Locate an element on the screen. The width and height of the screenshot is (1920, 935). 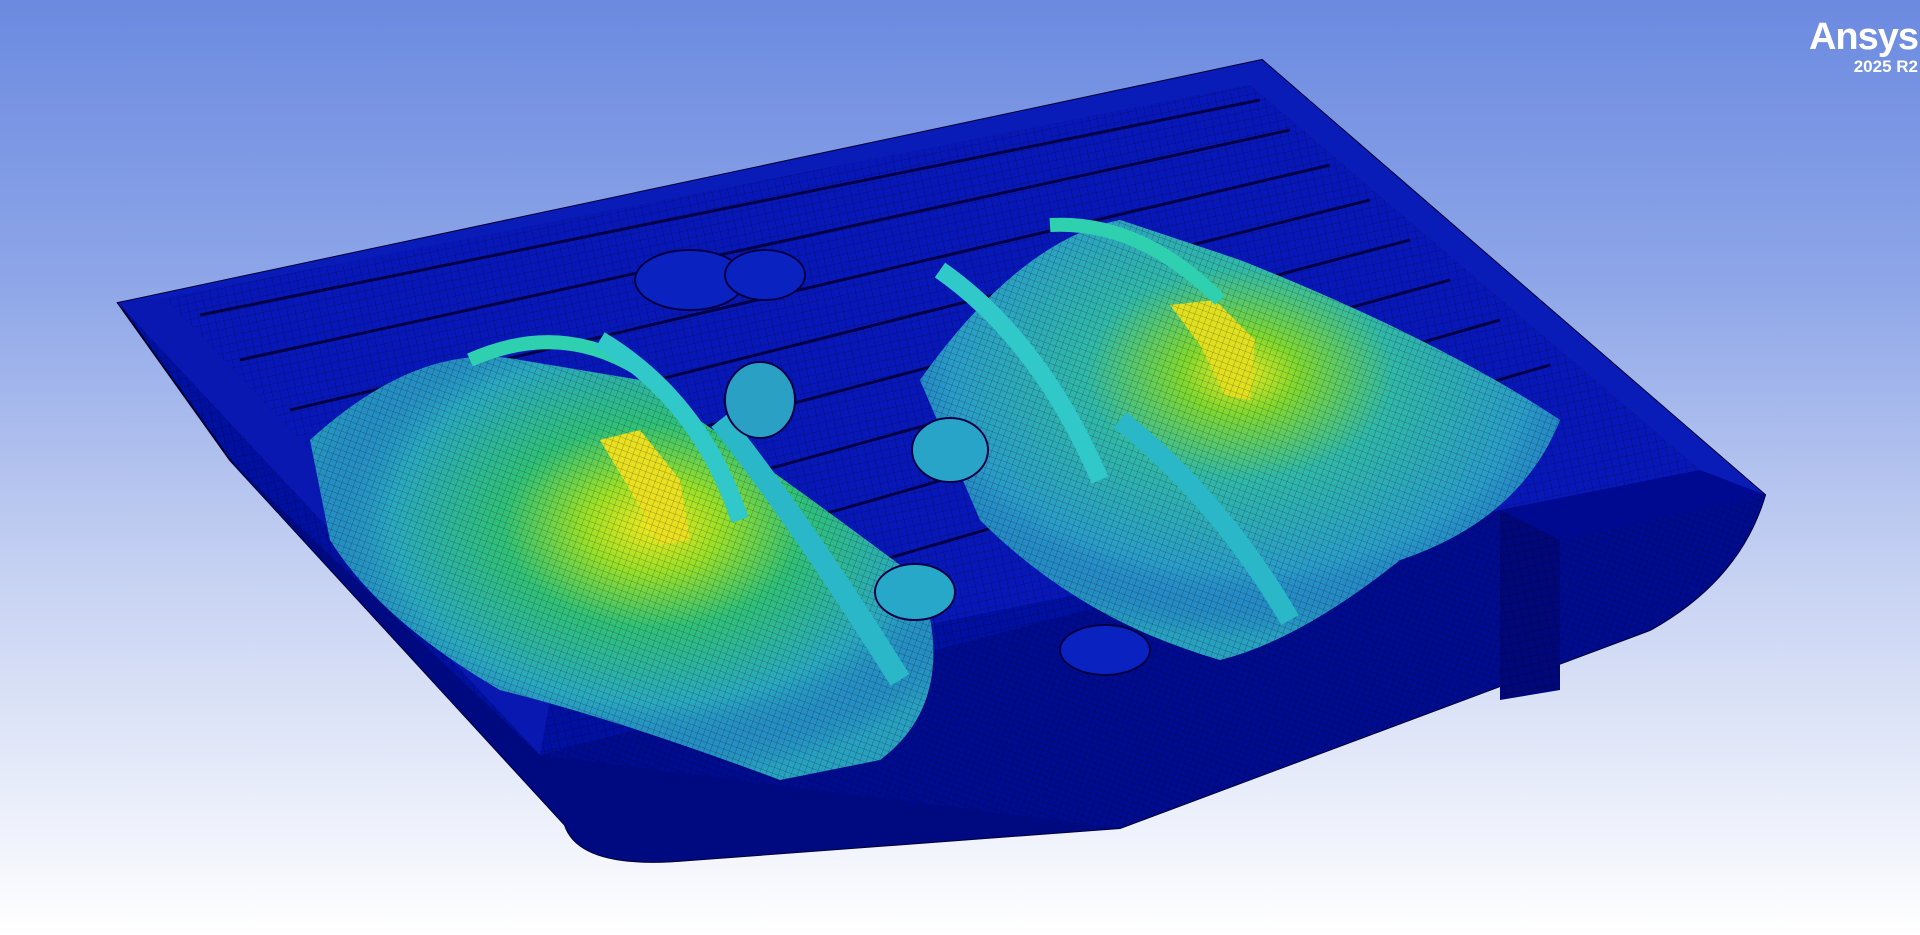
ansys-logo: Ansys 2025 R2 is located at coordinates (1863, 46).